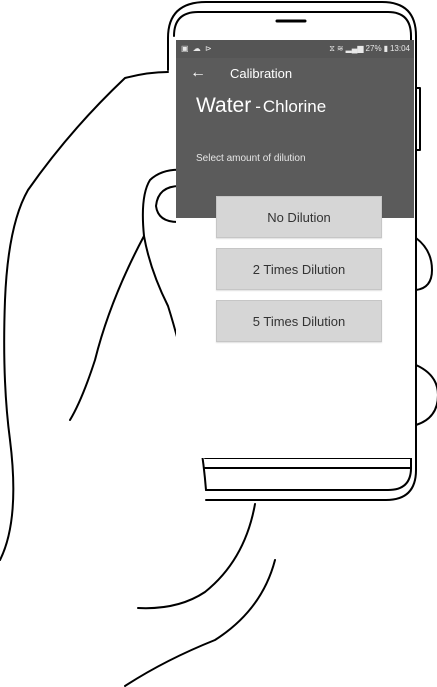 The image size is (437, 687). Describe the element at coordinates (399, 48) in the screenshot. I see `status-time: 13:04` at that location.